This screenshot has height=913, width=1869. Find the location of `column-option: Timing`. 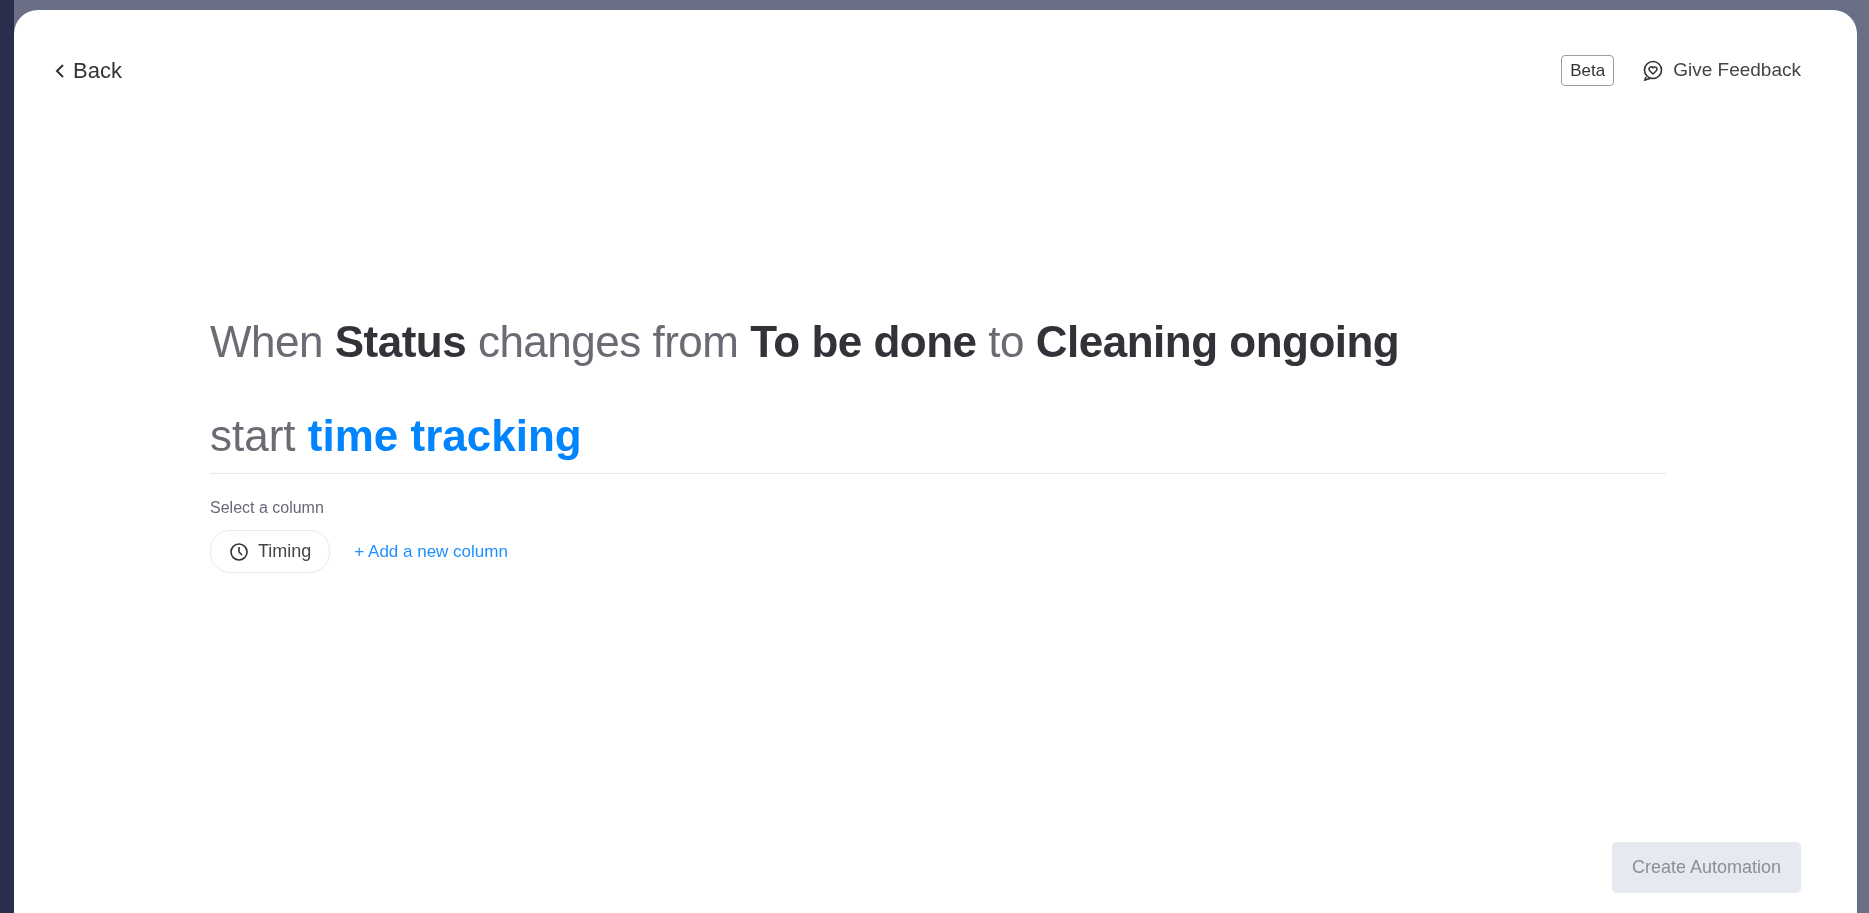

column-option: Timing is located at coordinates (270, 551).